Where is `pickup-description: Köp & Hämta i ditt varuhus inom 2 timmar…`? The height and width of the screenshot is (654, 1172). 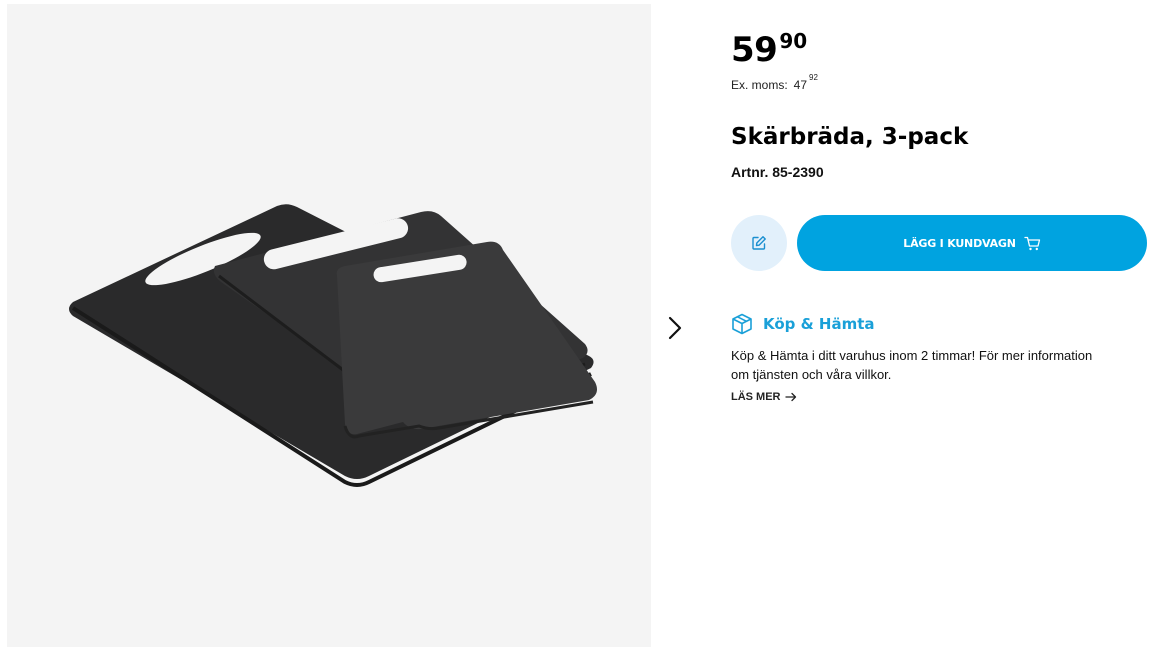 pickup-description: Köp & Hämta i ditt varuhus inom 2 timmar… is located at coordinates (912, 365).